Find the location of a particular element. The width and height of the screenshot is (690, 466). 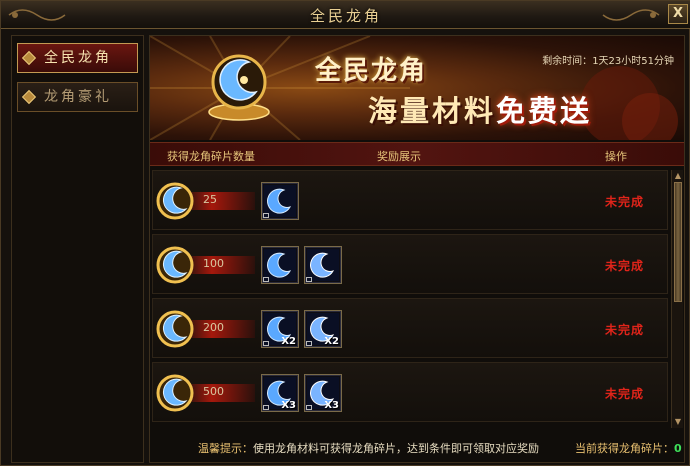

sidebar-tab-gift: 龙角豪礼 is located at coordinates (77, 97).